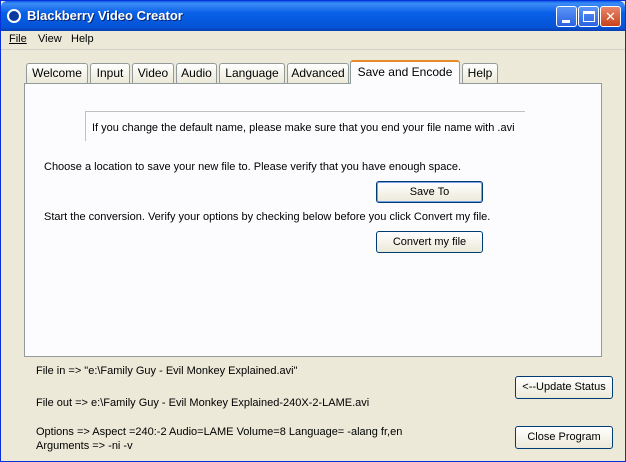  I want to click on menu-file-label: File, so click(18, 39).